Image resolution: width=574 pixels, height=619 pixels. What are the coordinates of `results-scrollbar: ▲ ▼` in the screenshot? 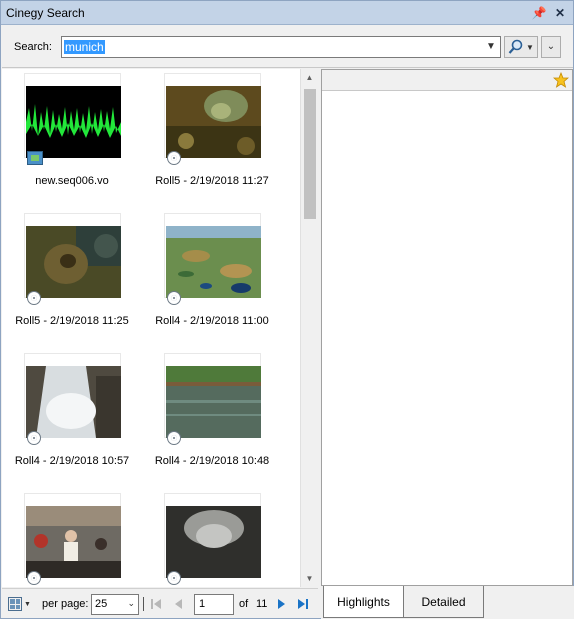 It's located at (309, 328).